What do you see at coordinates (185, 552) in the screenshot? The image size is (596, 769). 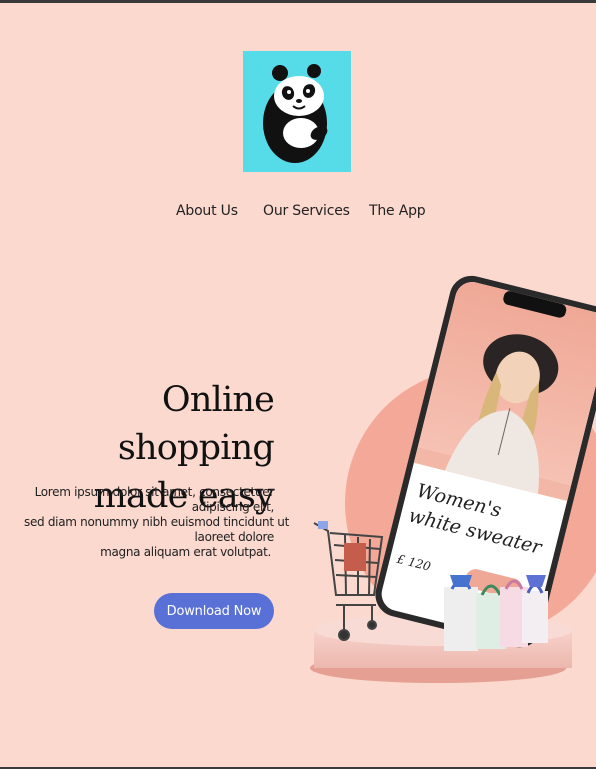 I see `hero-description-line: magna aliquam erat volutpat.` at bounding box center [185, 552].